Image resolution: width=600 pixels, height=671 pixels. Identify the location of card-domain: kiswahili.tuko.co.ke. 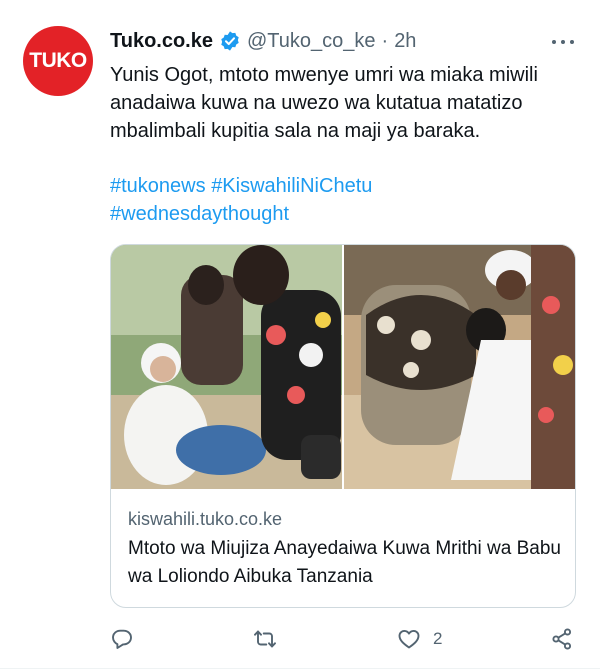
(205, 519).